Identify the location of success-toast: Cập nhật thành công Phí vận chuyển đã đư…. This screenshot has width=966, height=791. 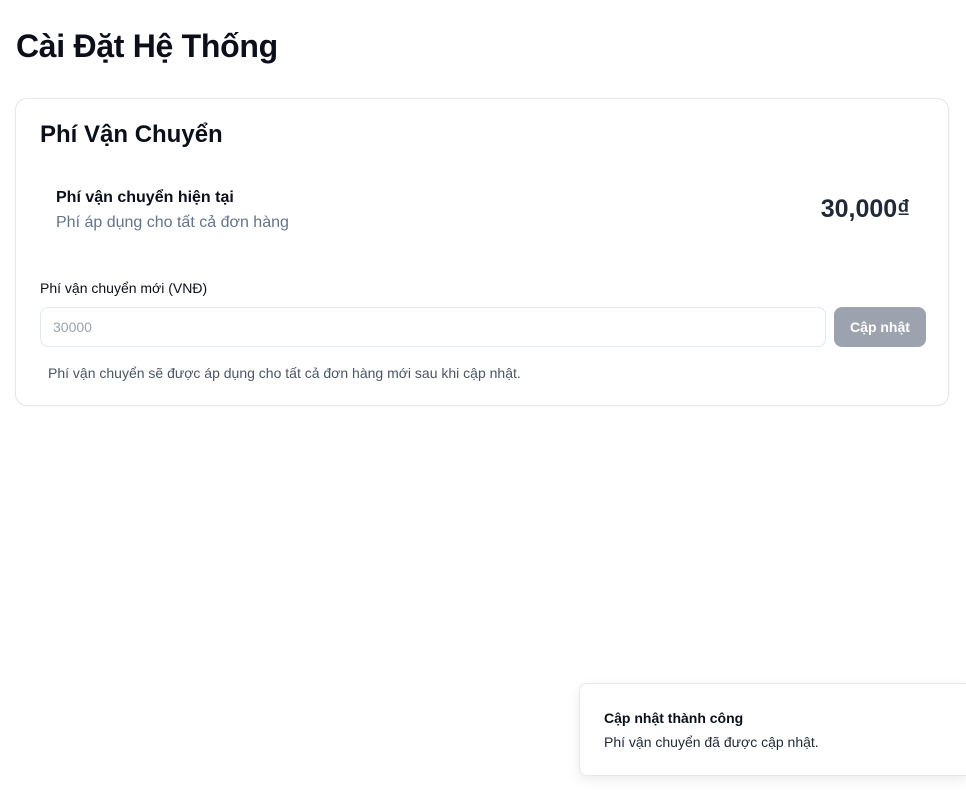
(772, 729).